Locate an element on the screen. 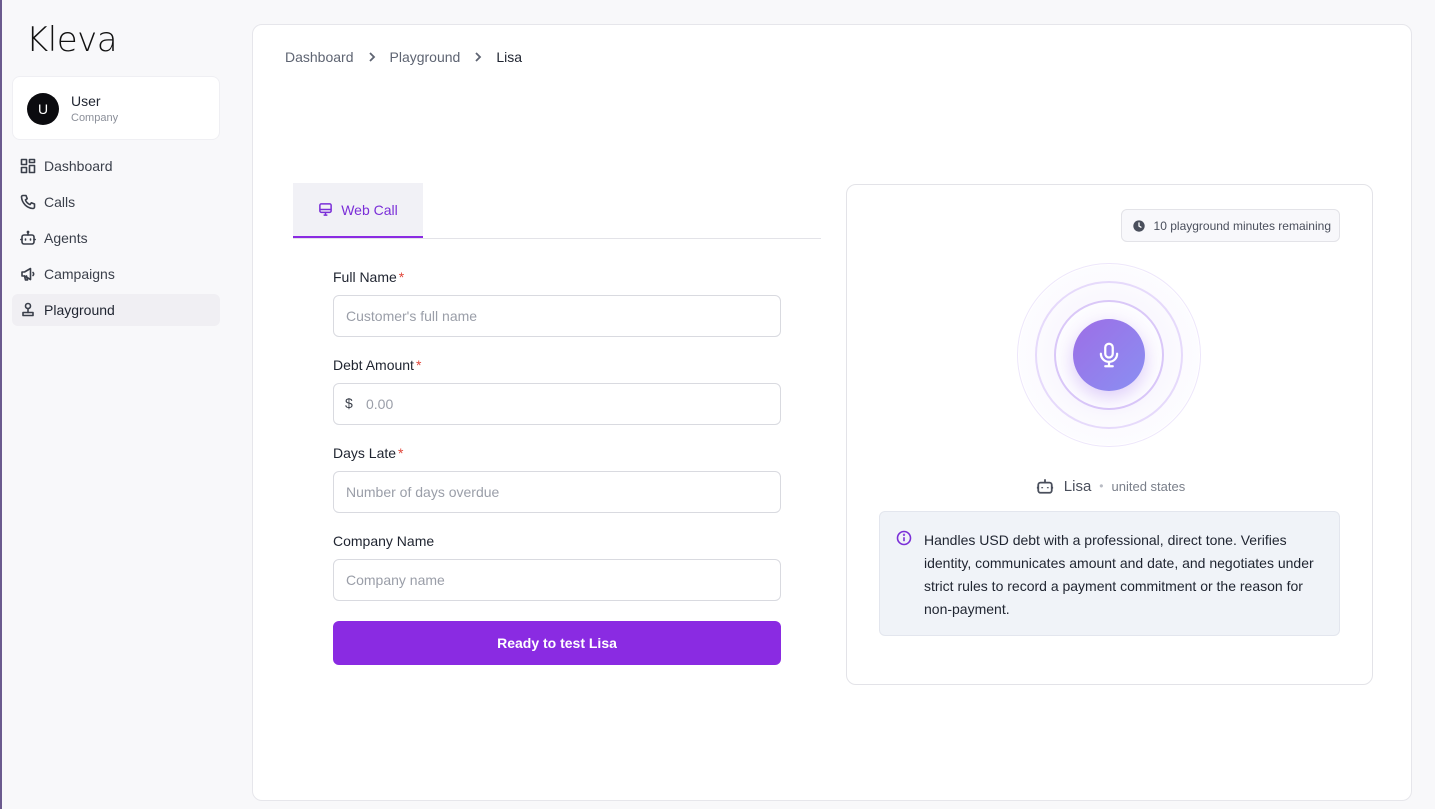  sidebar-item-playground: Playground is located at coordinates (116, 310).